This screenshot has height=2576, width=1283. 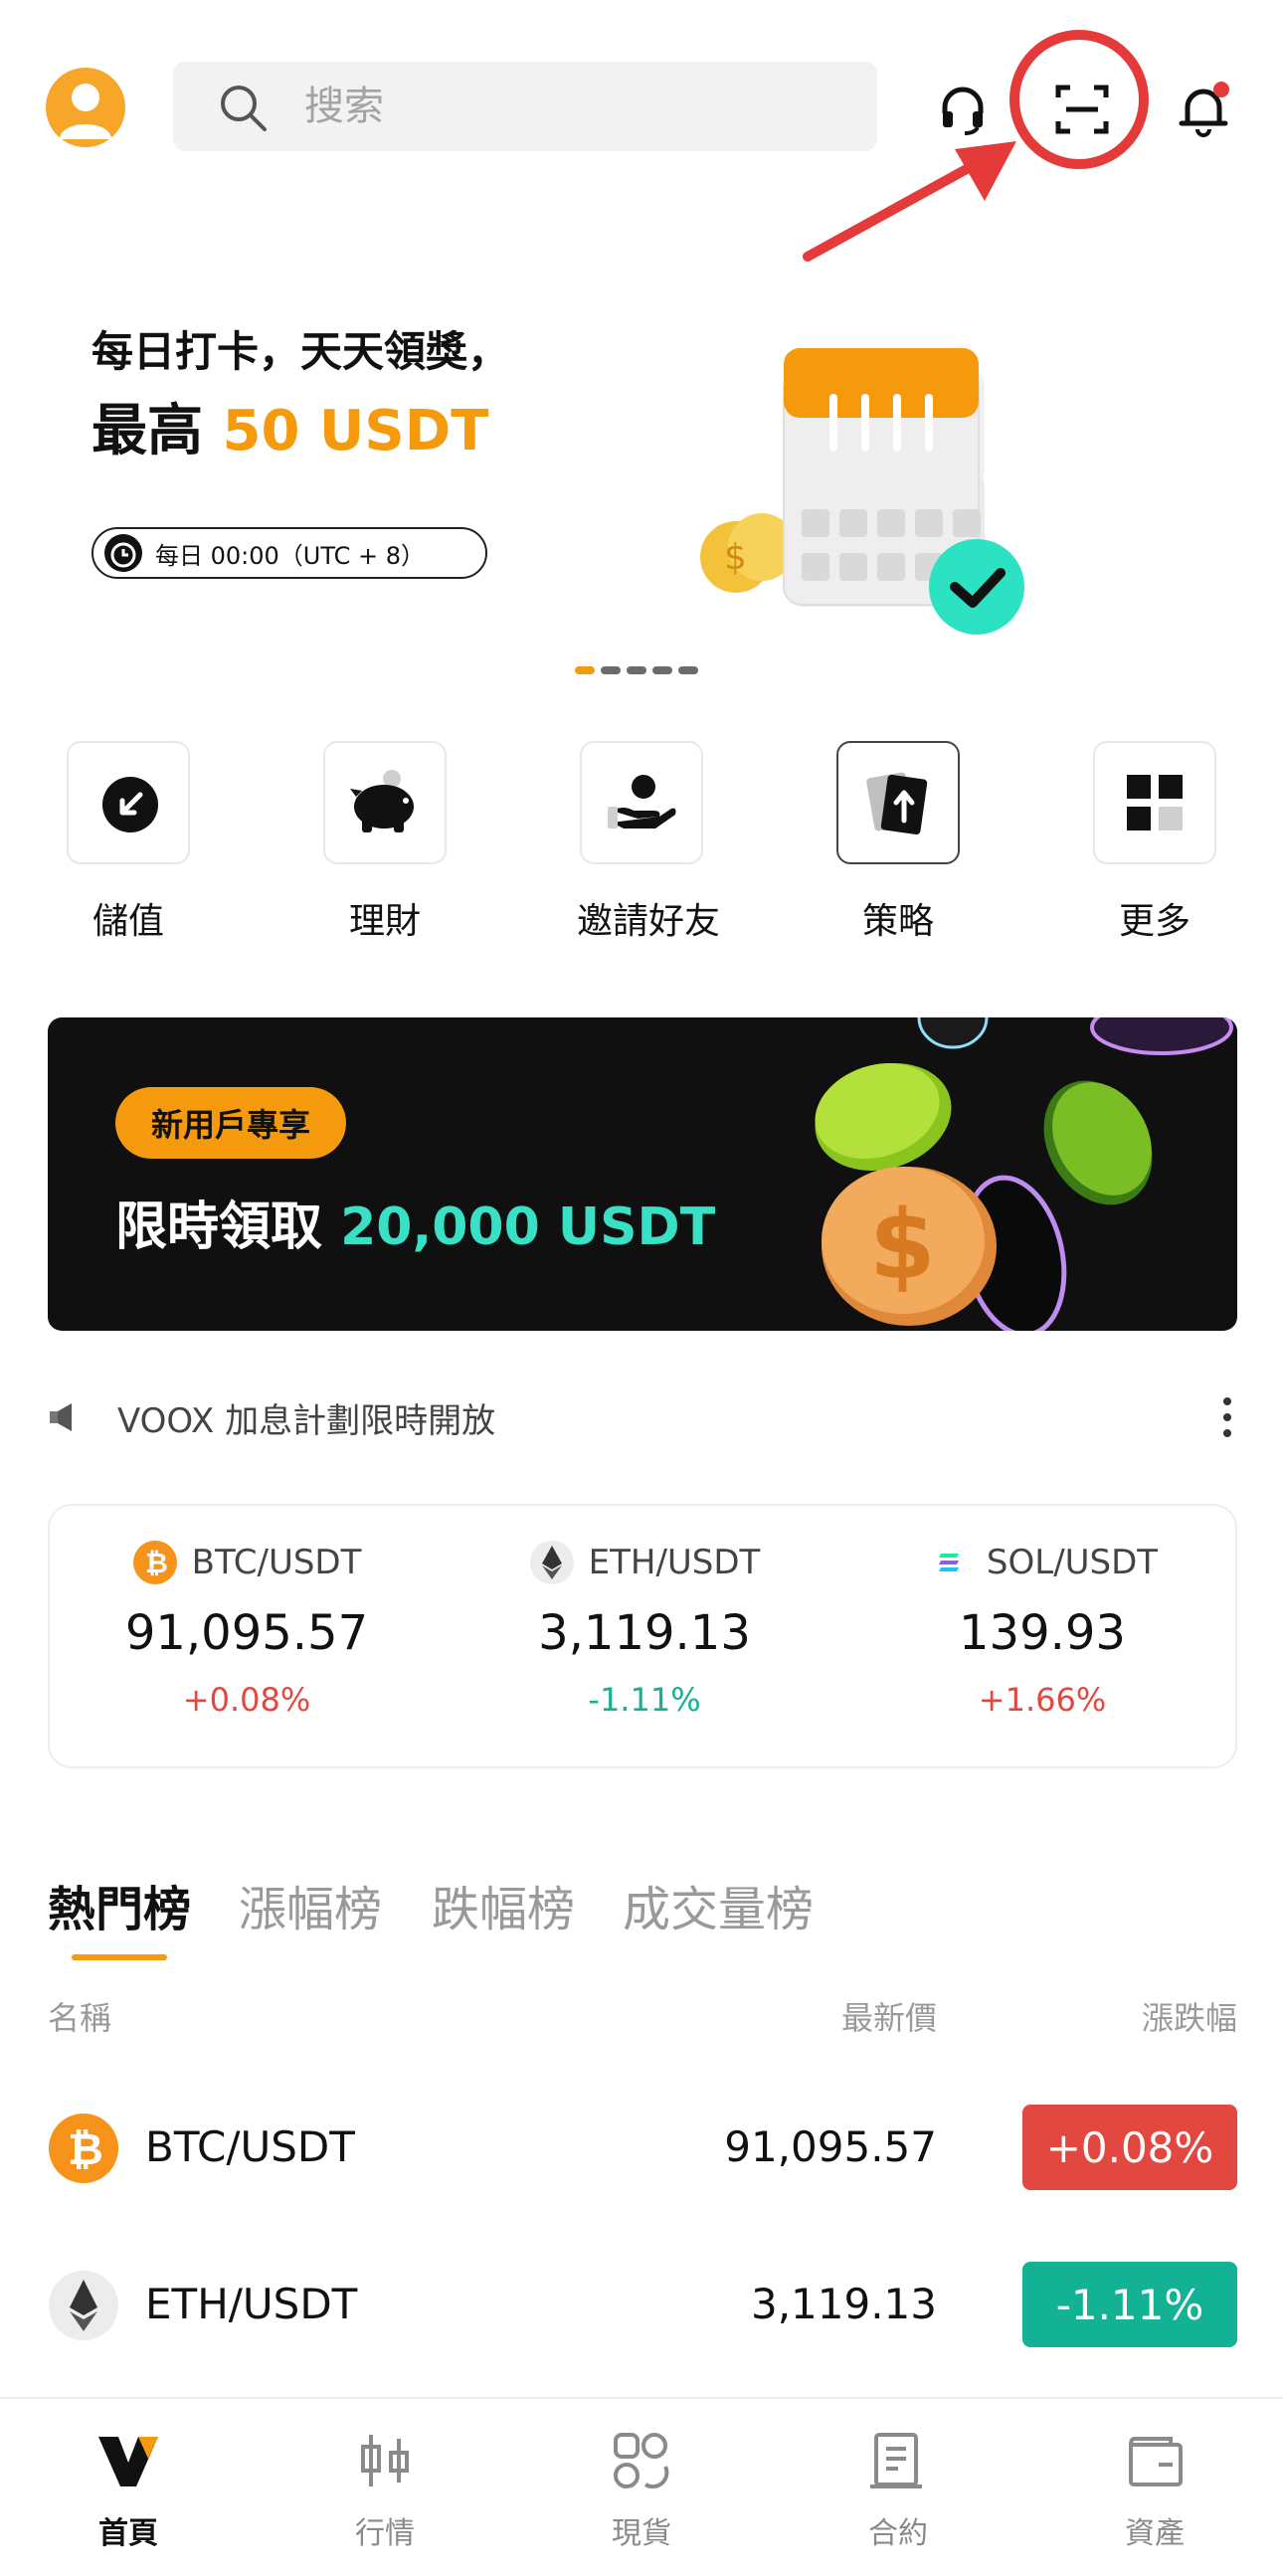 I want to click on table-row: ₿ BTC/USDT 91,095.57 +0.08%, so click(x=642, y=2145).